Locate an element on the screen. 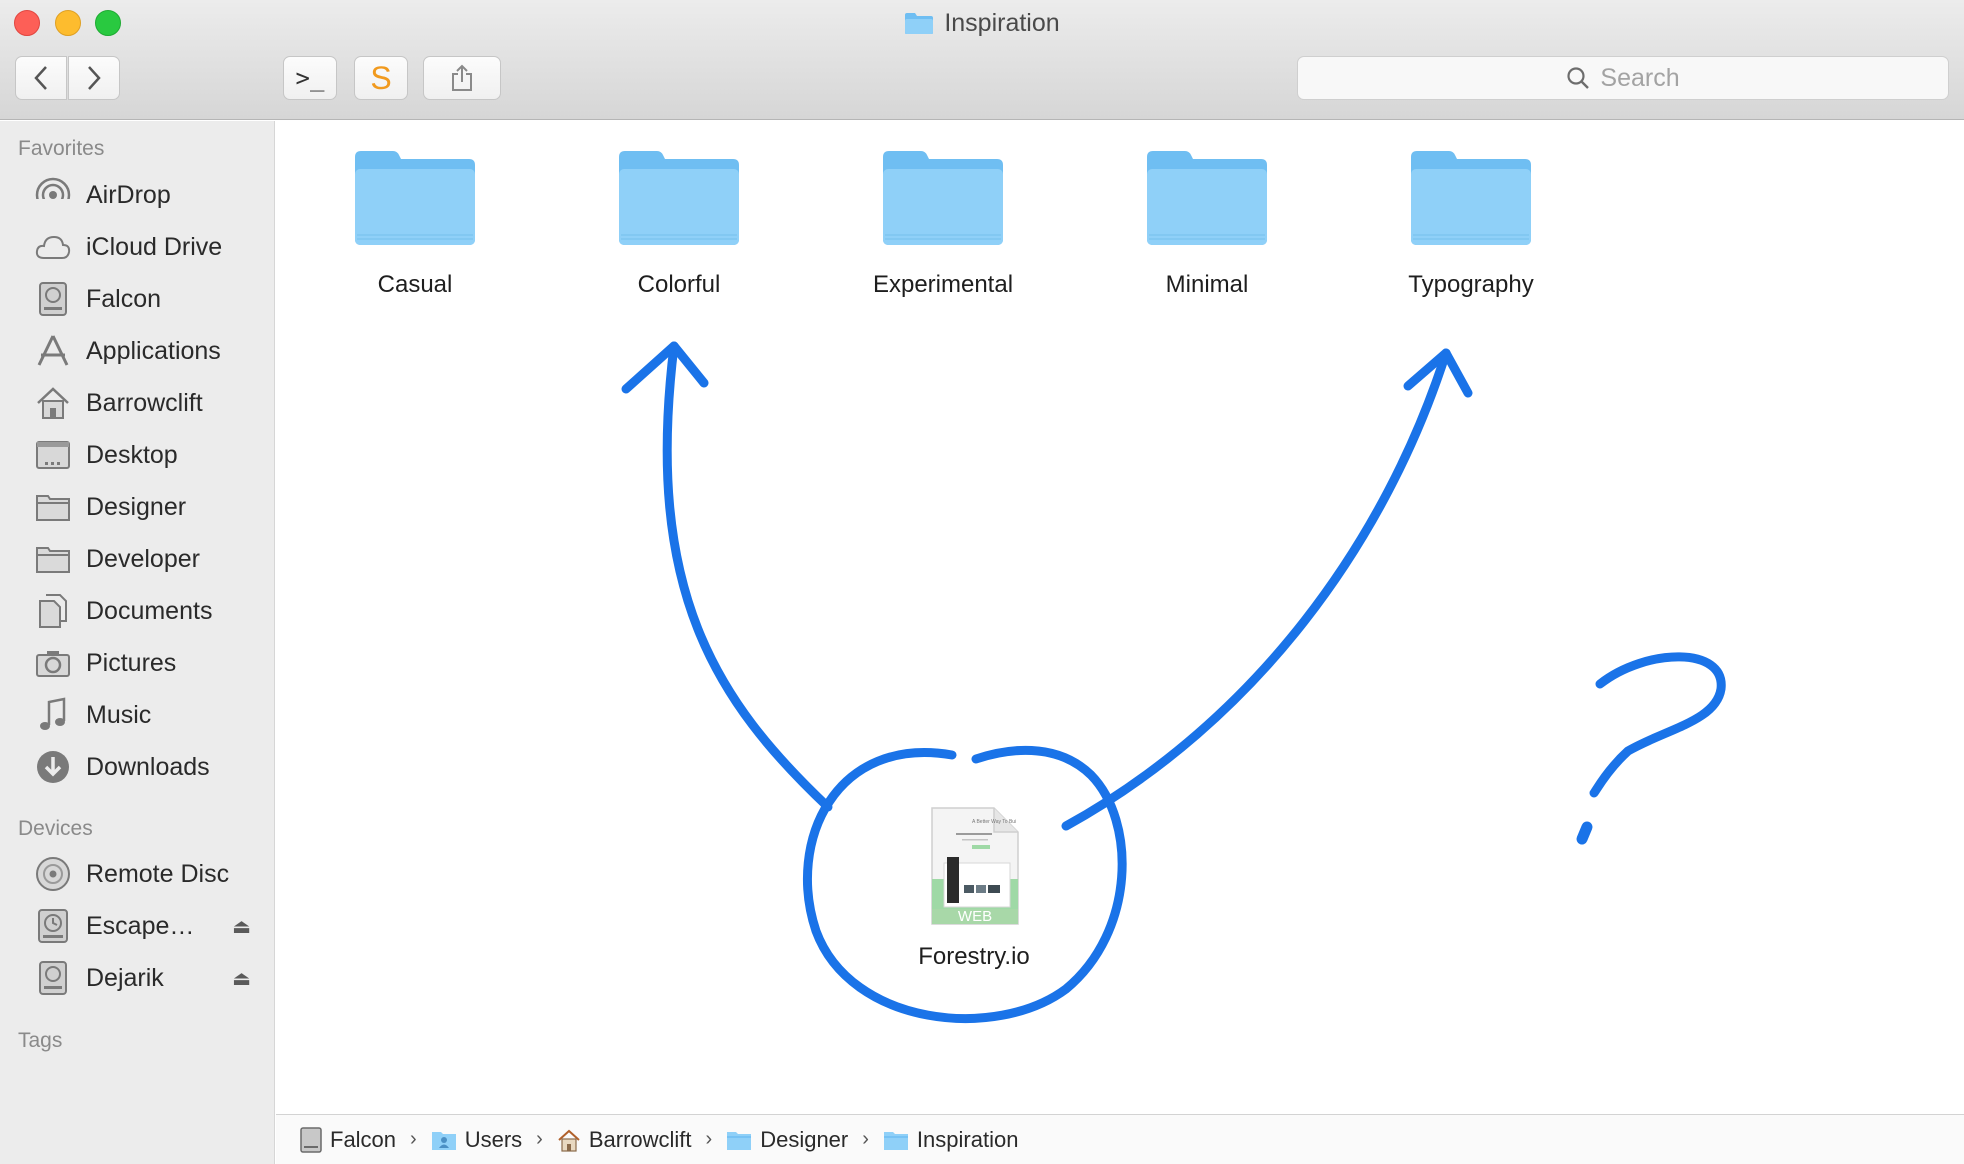 This screenshot has width=1964, height=1164. download-icon is located at coordinates (53, 767).